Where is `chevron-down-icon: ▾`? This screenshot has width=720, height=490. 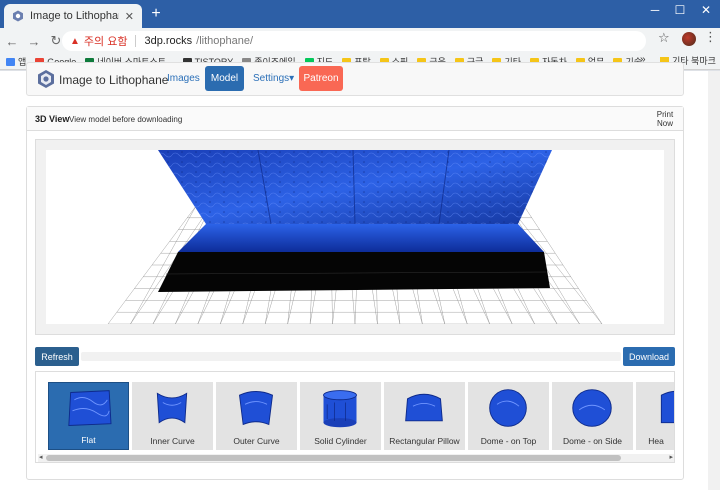 chevron-down-icon: ▾ is located at coordinates (292, 78).